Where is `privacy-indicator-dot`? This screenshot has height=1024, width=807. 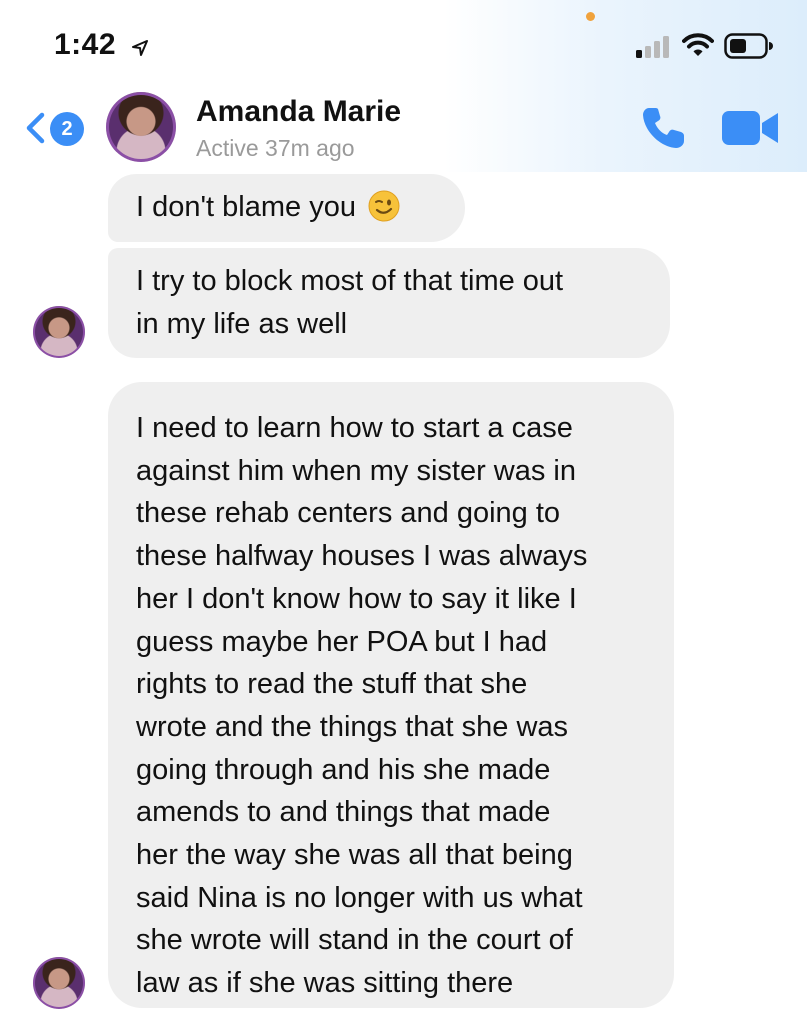
privacy-indicator-dot is located at coordinates (590, 16).